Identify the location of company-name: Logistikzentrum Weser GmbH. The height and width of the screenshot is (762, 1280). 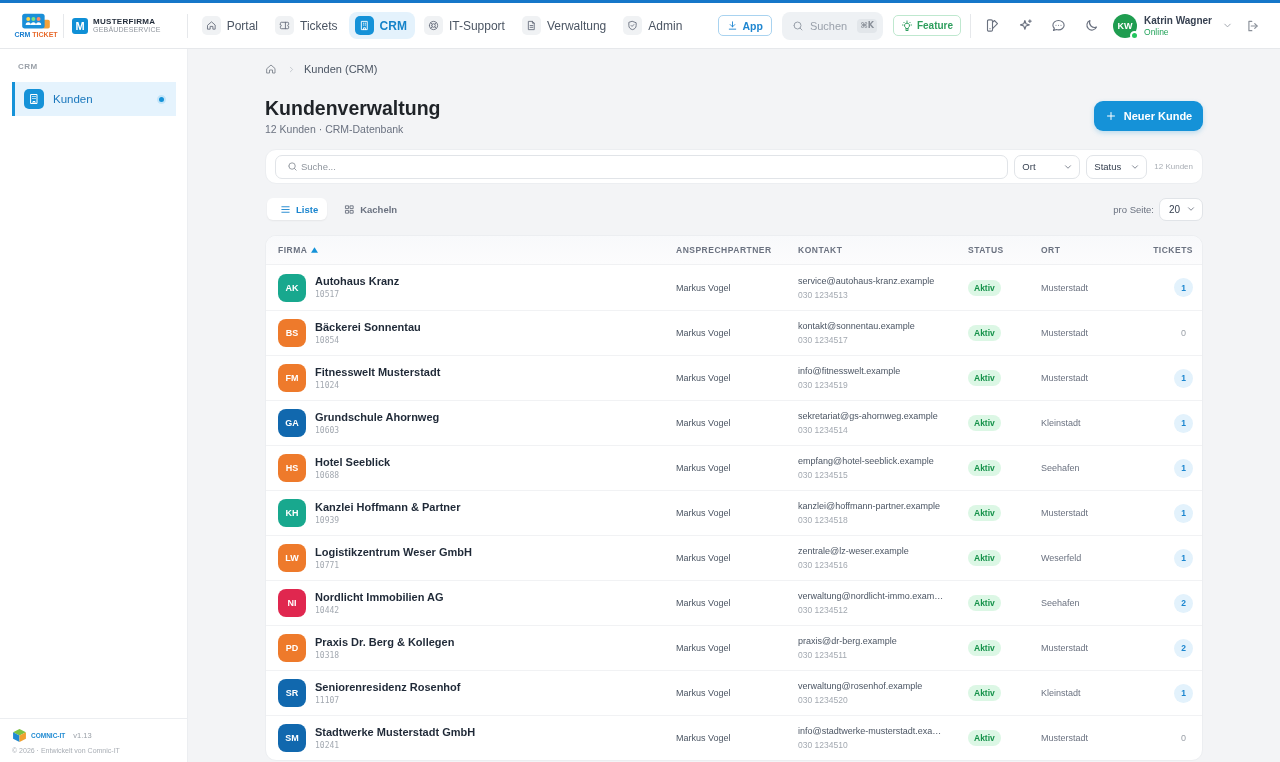
(393, 552).